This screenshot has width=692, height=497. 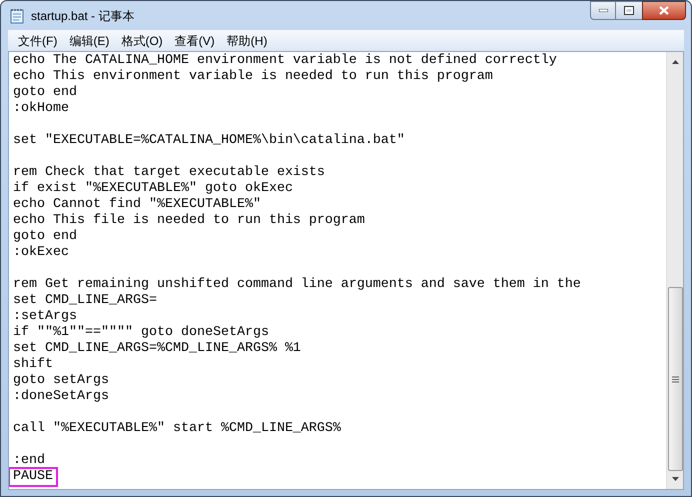 What do you see at coordinates (17, 16) in the screenshot?
I see `notepad-icon` at bounding box center [17, 16].